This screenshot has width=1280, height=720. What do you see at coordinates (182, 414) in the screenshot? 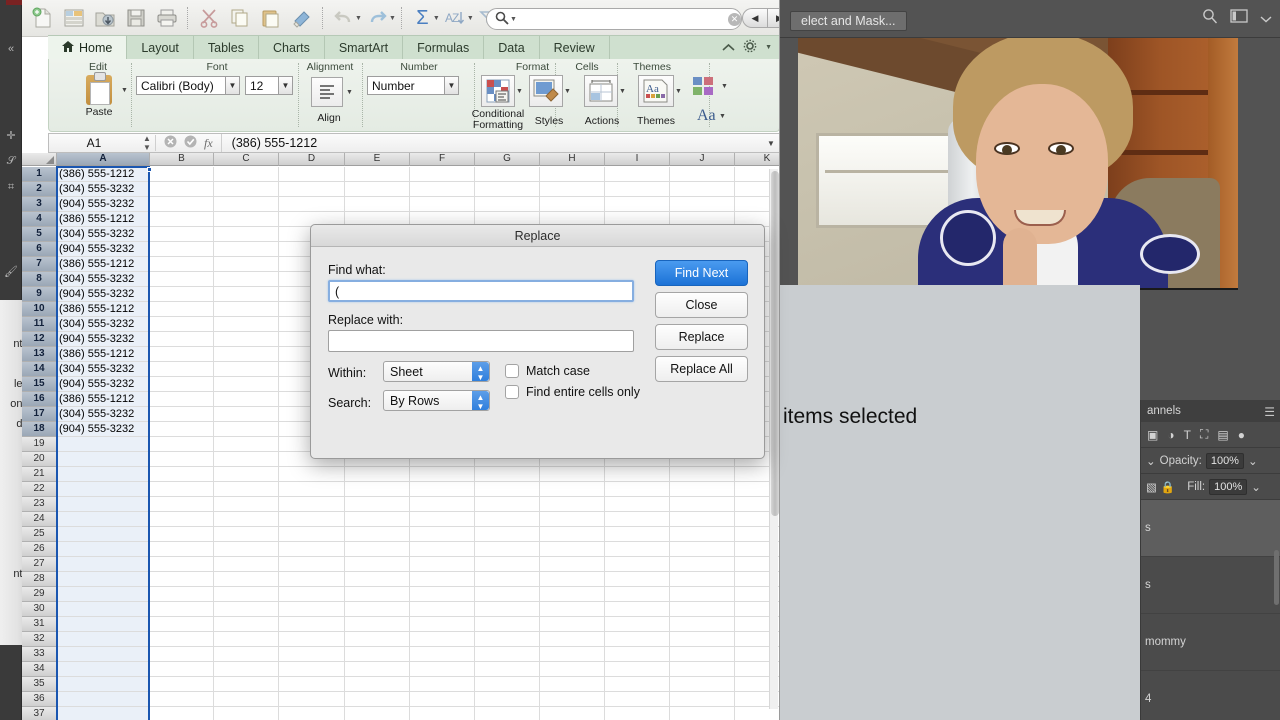
I see `cell-B17` at bounding box center [182, 414].